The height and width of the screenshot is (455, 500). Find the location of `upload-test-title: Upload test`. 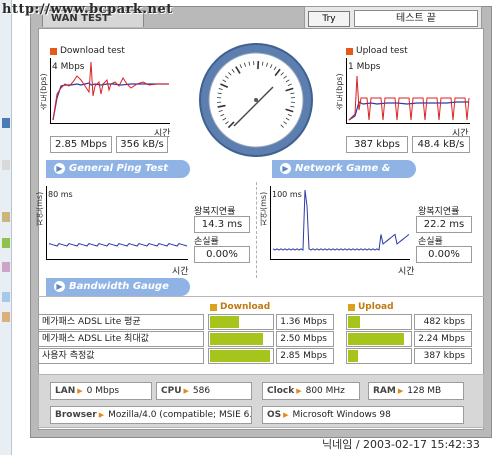

upload-test-title: Upload test is located at coordinates (377, 51).